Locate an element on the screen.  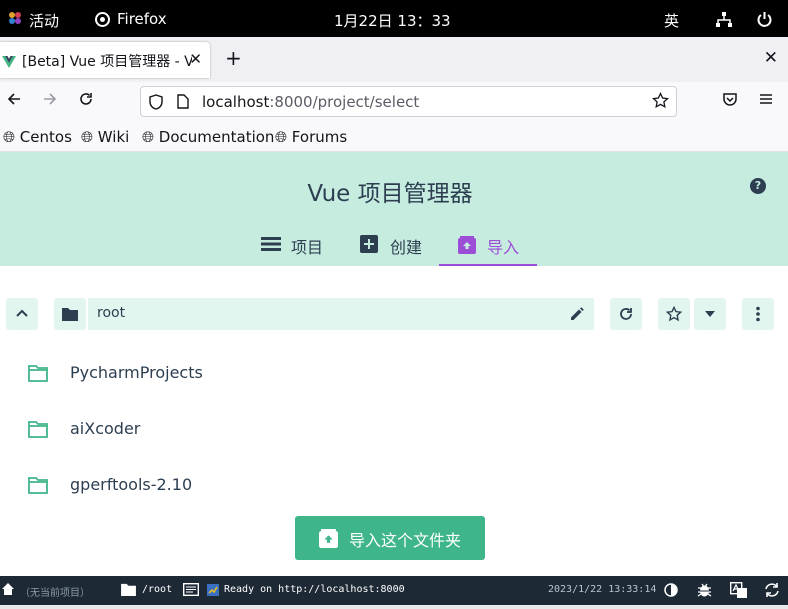
current-folder-path: /root is located at coordinates (157, 589).